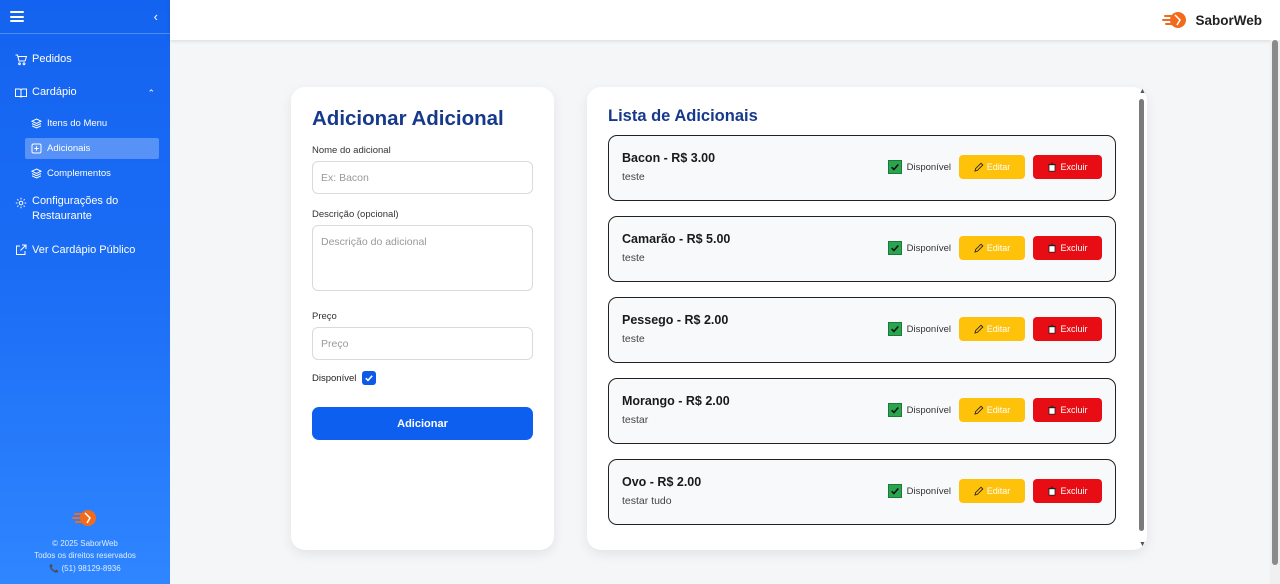  What do you see at coordinates (151, 93) in the screenshot?
I see `chevron-up-icon: ⌃` at bounding box center [151, 93].